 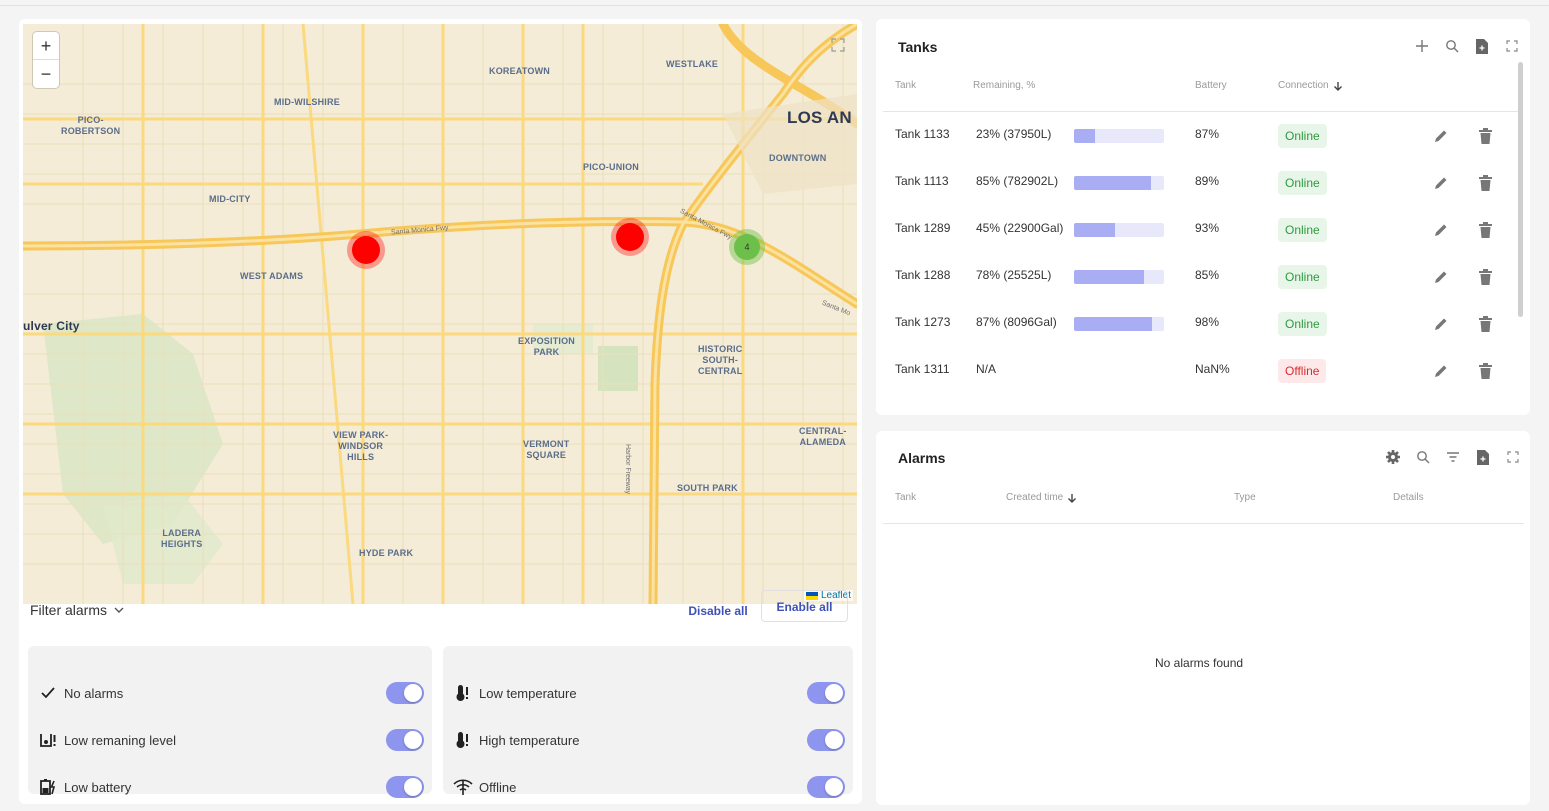 I want to click on col-header-created-time: Created time, so click(x=1041, y=497).